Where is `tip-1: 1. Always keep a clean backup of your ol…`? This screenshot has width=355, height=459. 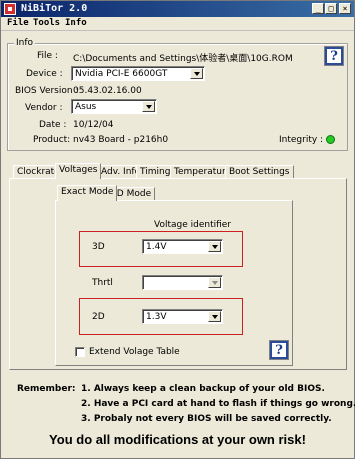
tip-1: 1. Always keep a clean backup of your ol… is located at coordinates (203, 389).